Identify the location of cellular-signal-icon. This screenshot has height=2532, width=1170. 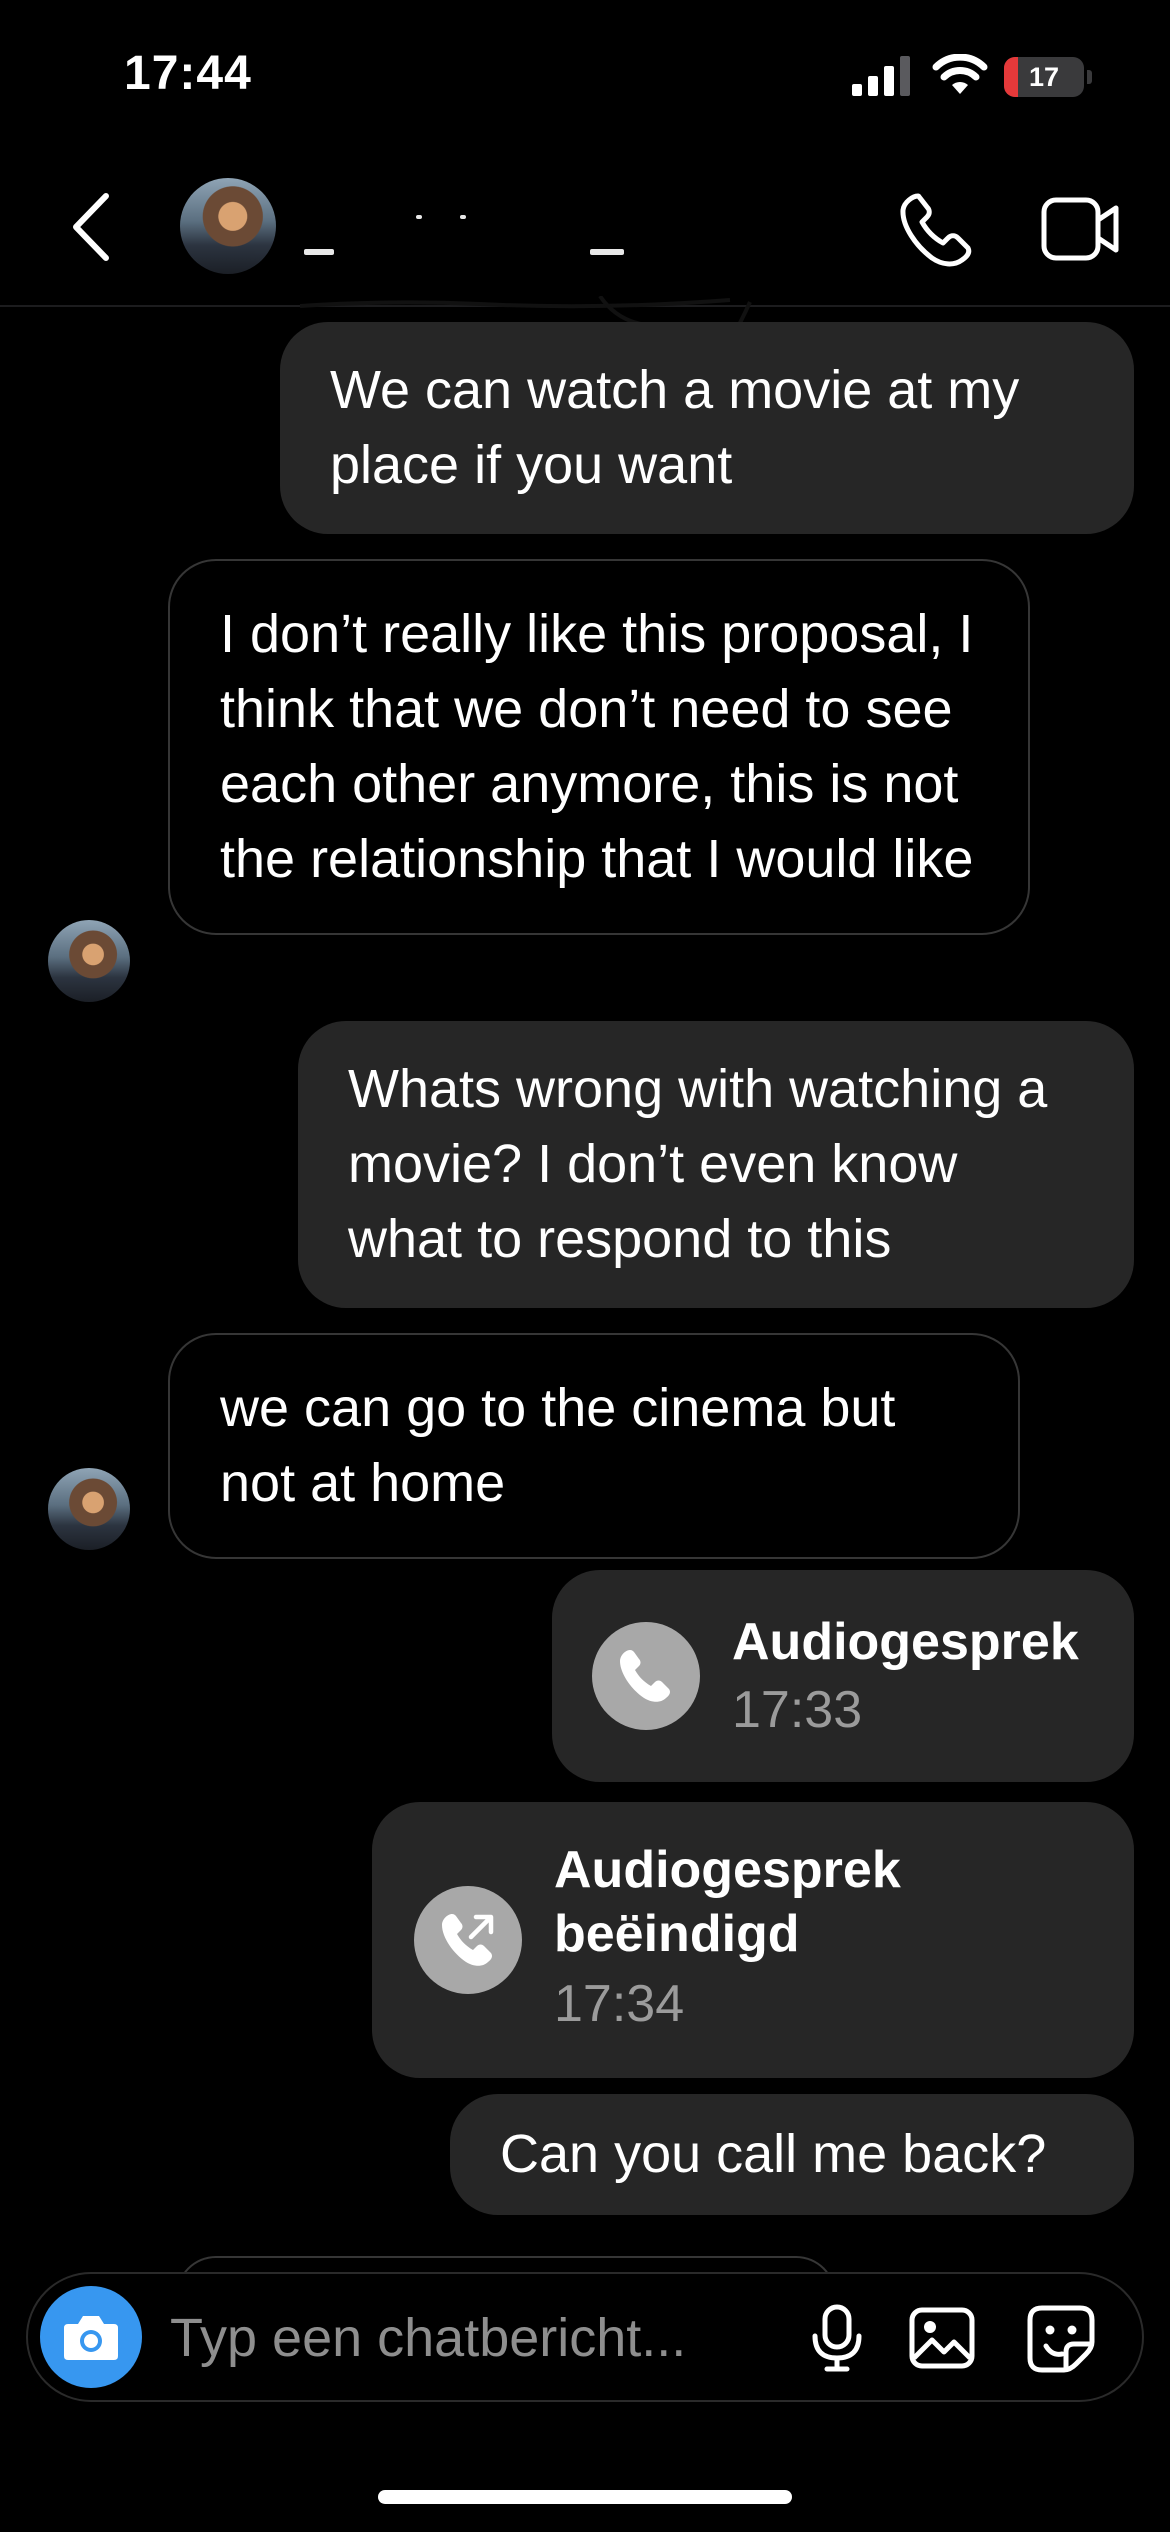
(881, 76).